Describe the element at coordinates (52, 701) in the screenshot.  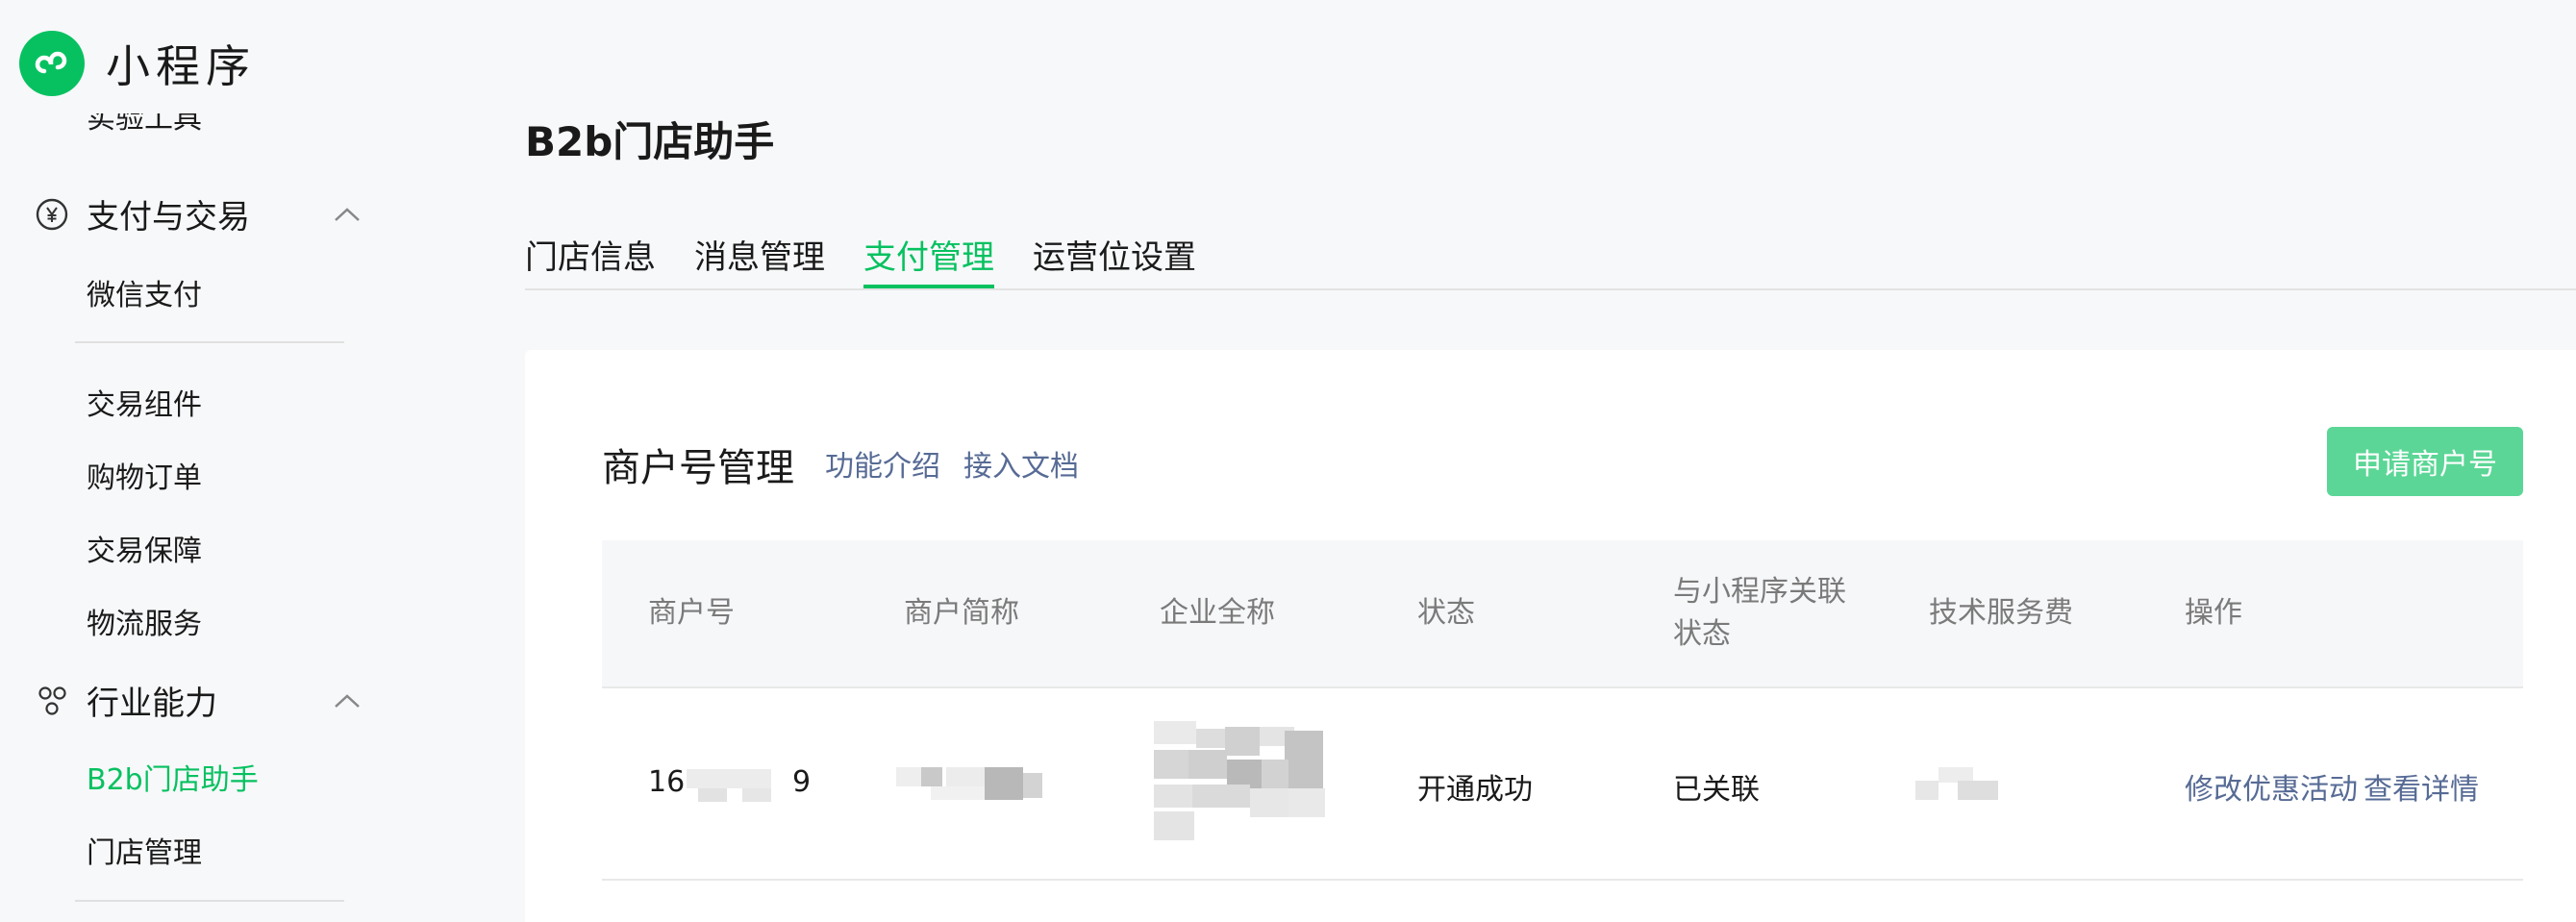
I see `industry-nodes-icon` at that location.